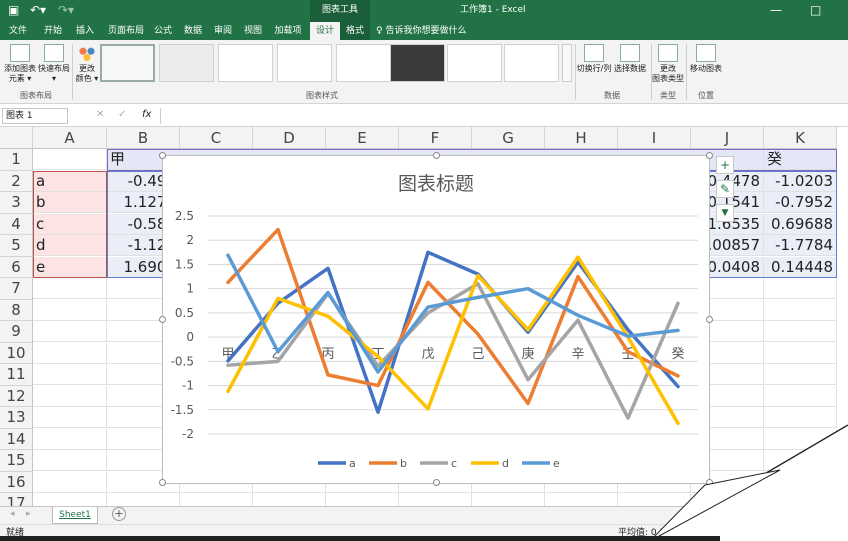 This screenshot has width=848, height=541. Describe the element at coordinates (66, 10) in the screenshot. I see `redo-icon: ↷▾` at that location.